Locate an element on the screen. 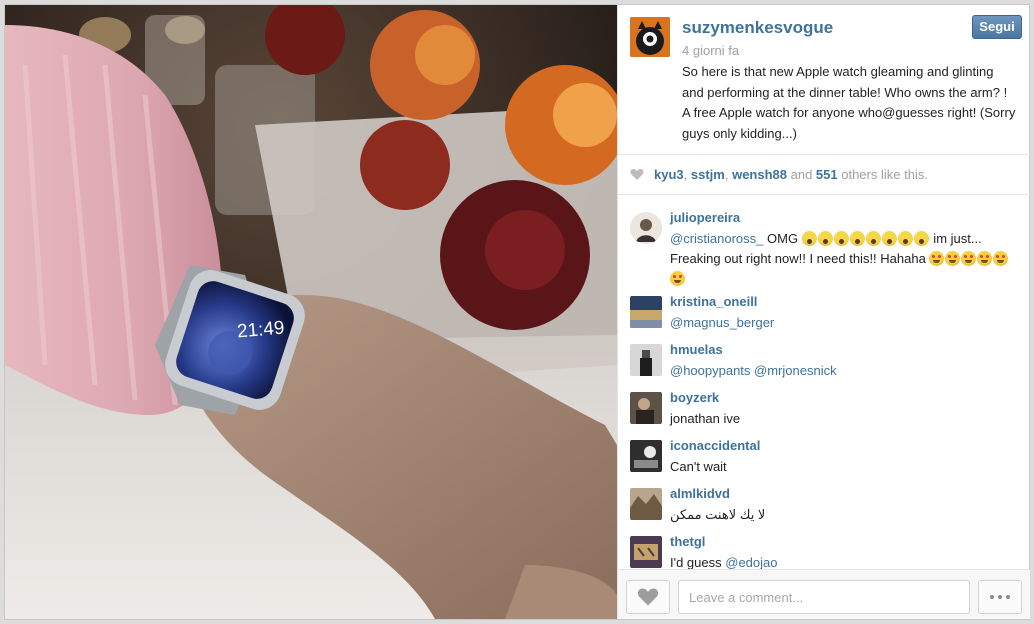 The image size is (1034, 624). comment-item: almlkidvd لا يك لاهنت ممكن is located at coordinates (824, 510).